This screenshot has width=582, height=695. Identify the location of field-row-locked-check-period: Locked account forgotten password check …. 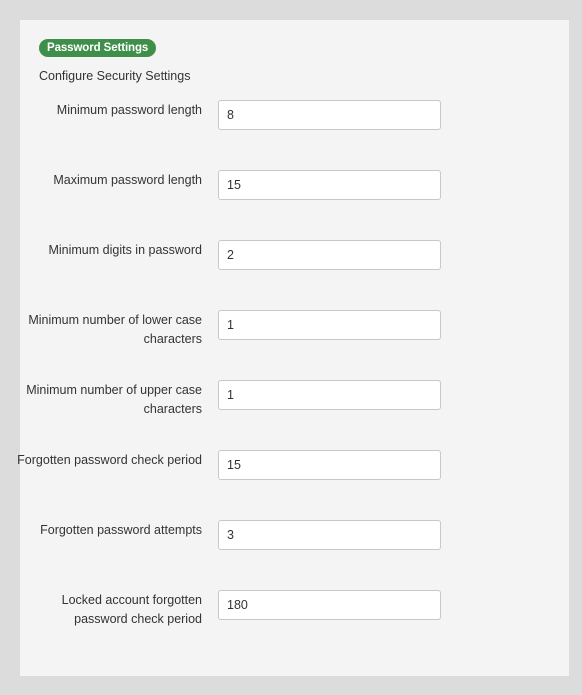
(294, 615).